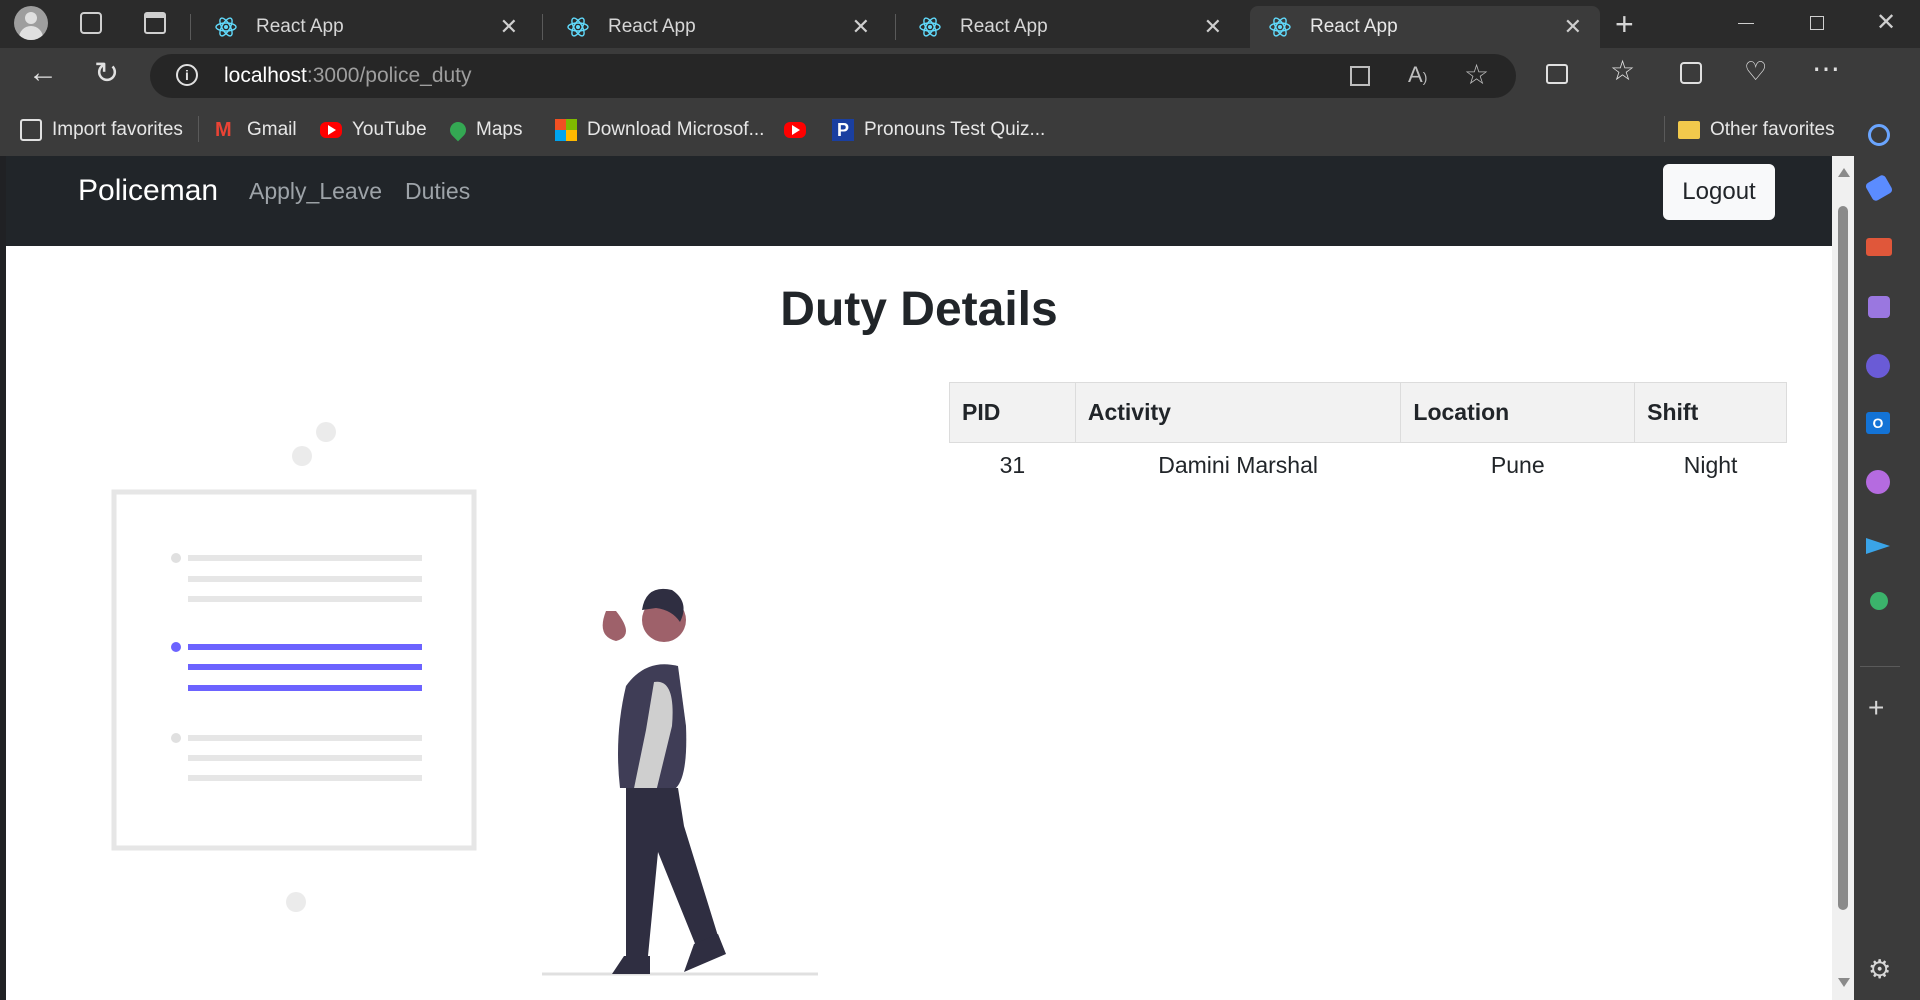  What do you see at coordinates (1710, 412) in the screenshot?
I see `column-header-shift: Shift` at bounding box center [1710, 412].